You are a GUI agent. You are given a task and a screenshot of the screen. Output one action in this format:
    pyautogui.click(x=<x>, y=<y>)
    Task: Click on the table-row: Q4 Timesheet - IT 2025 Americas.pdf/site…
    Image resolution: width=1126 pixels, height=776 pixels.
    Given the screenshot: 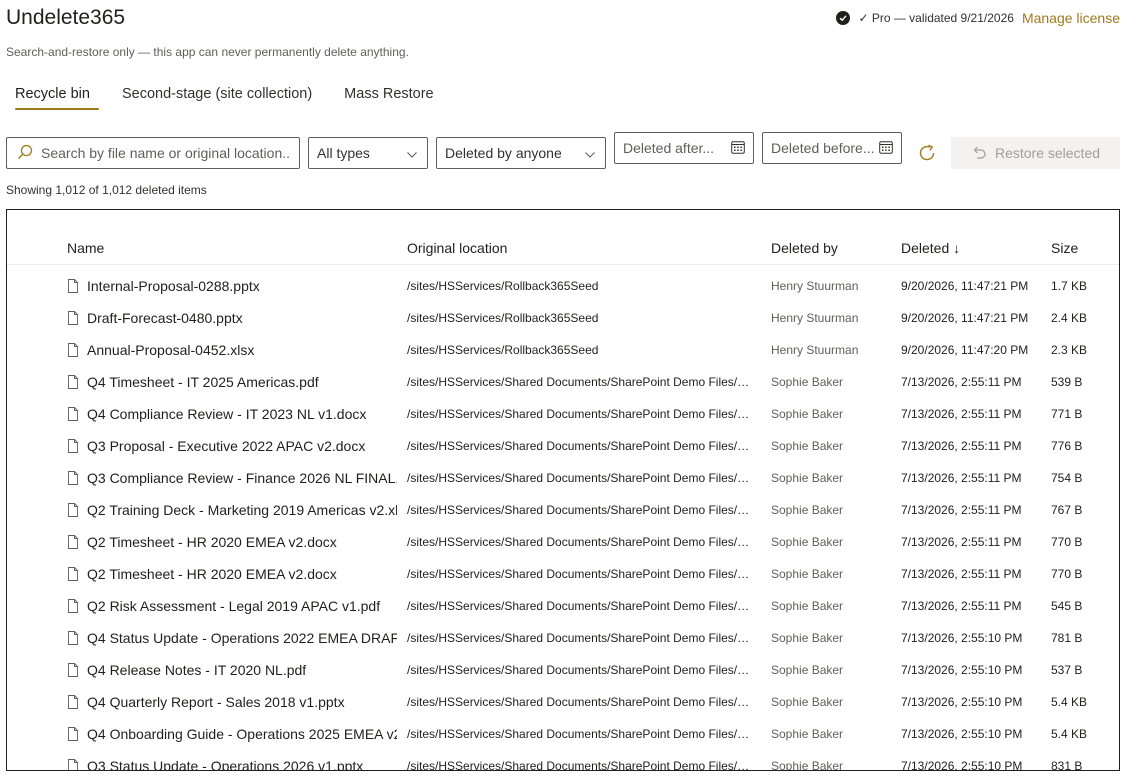 What is the action you would take?
    pyautogui.click(x=563, y=382)
    